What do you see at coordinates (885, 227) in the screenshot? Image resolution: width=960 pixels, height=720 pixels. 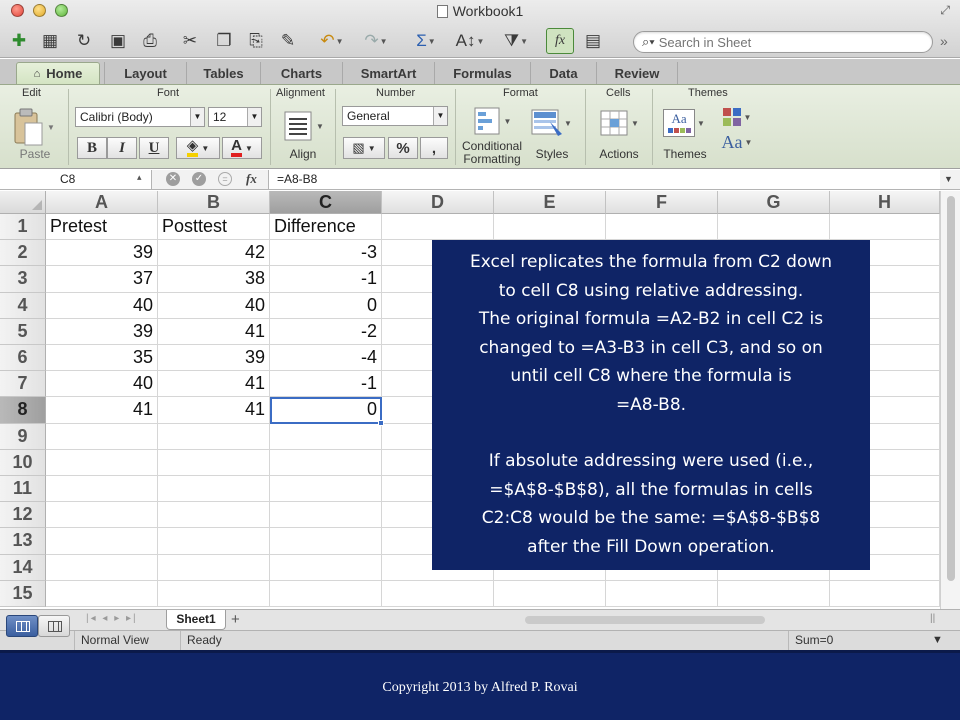 I see `cell-h1` at bounding box center [885, 227].